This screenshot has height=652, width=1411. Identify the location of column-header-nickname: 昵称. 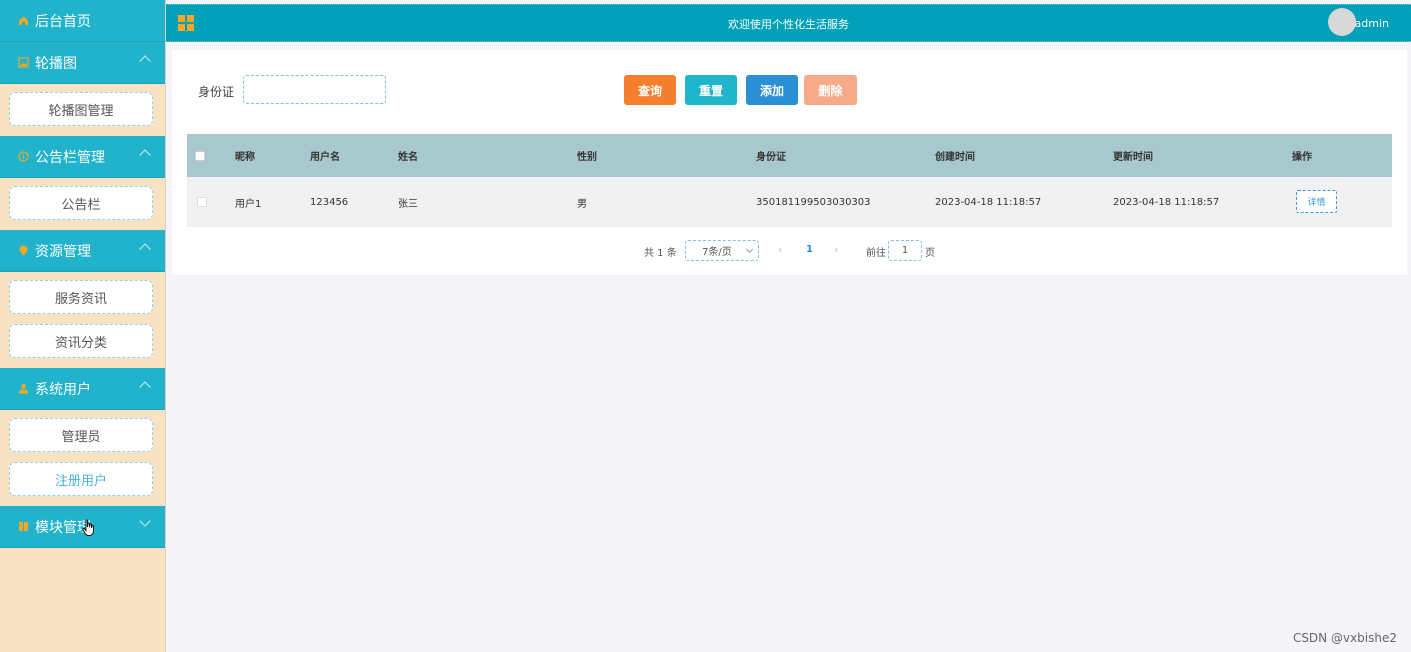
(245, 157).